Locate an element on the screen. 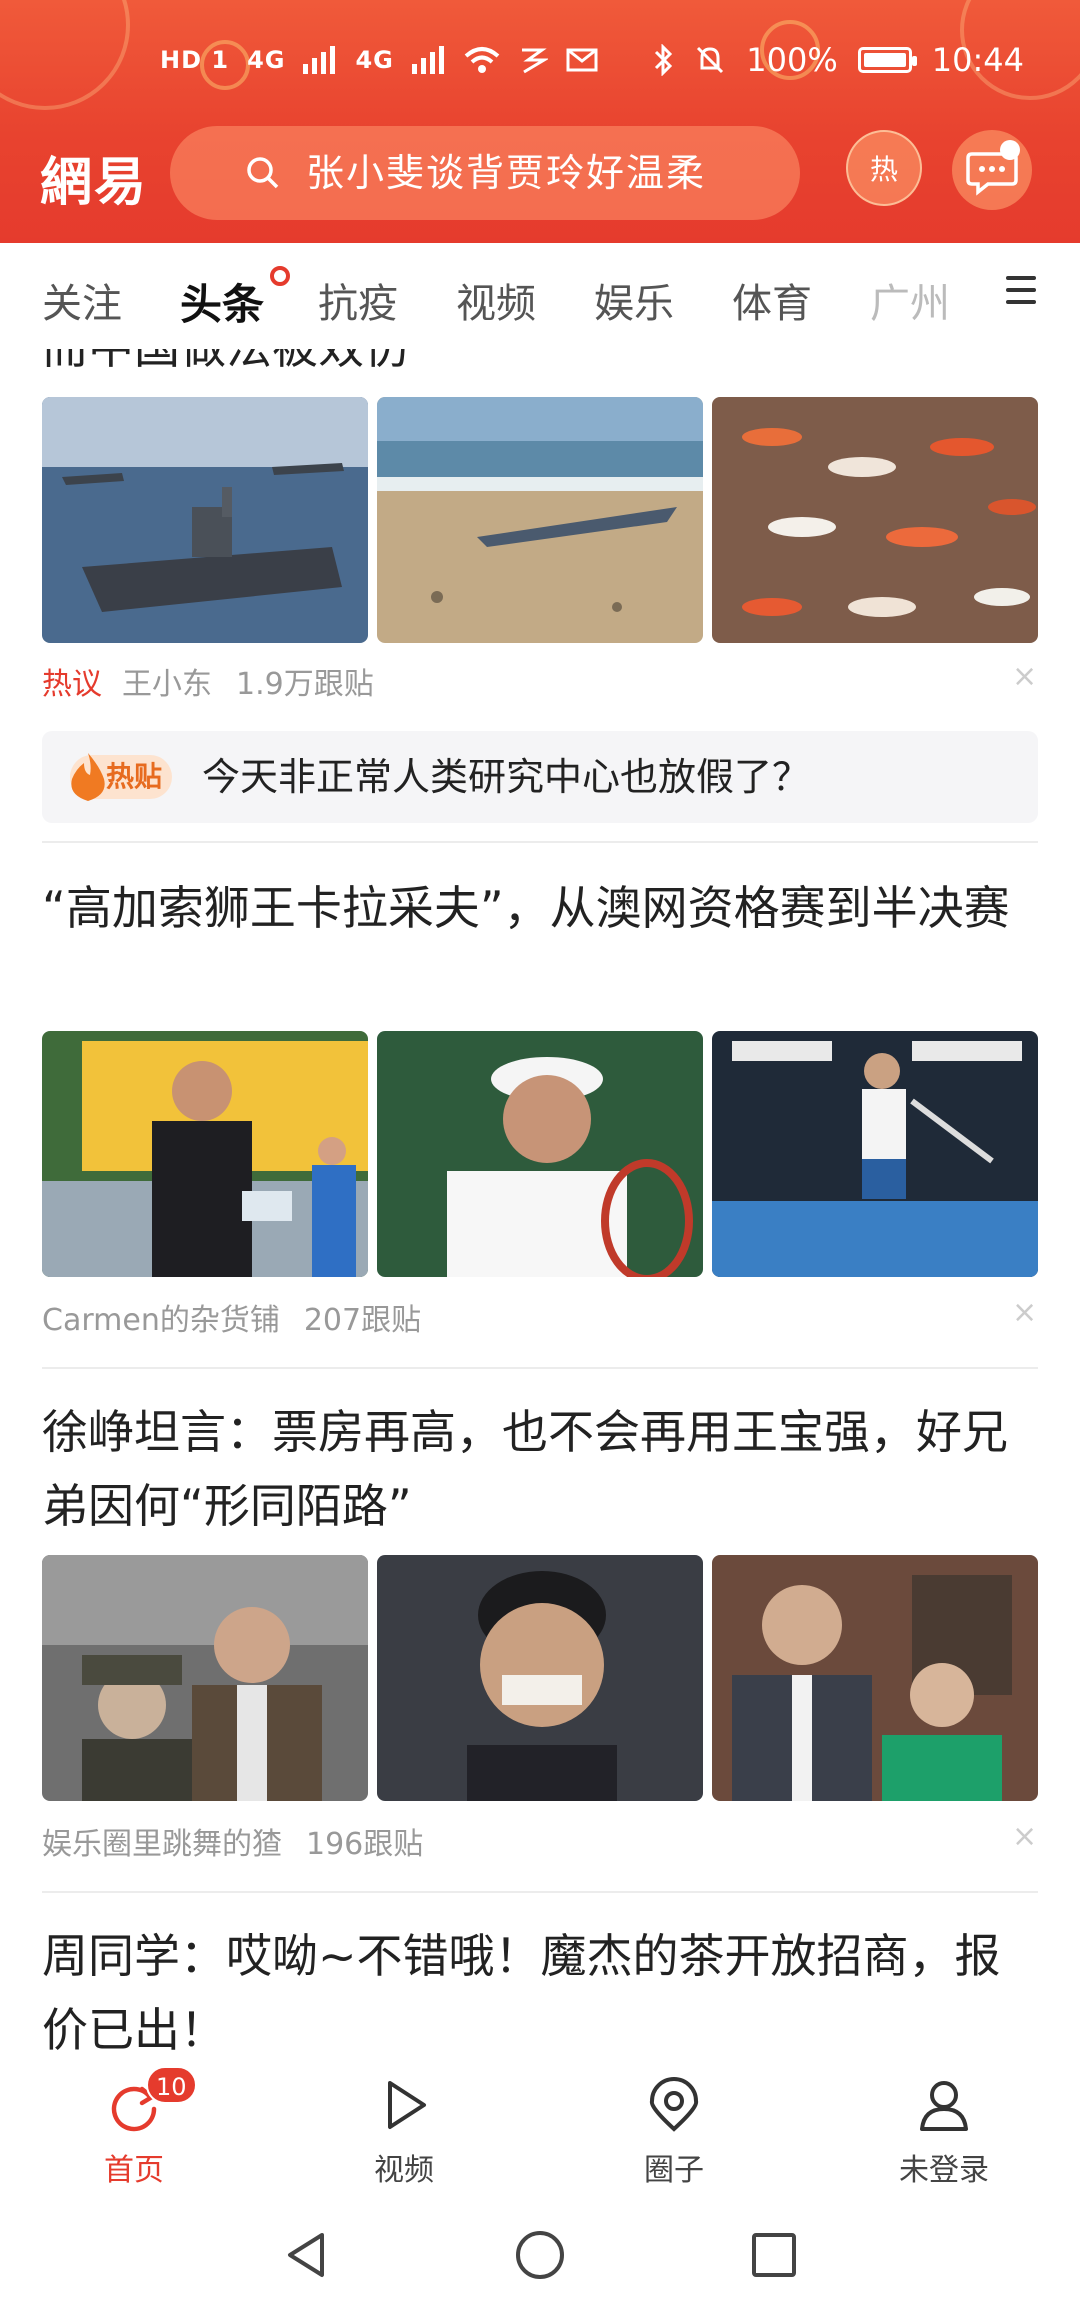 This screenshot has height=2310, width=1080. notification-badge: 10 is located at coordinates (171, 2085).